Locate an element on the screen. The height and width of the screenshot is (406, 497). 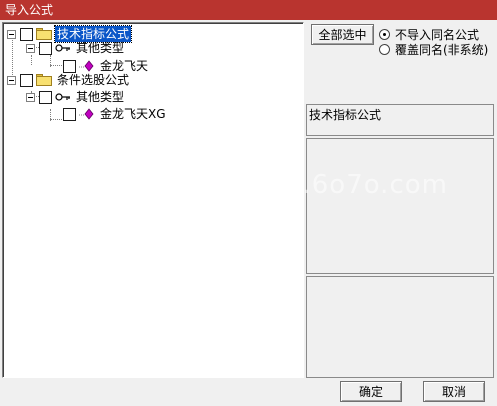
formula-icon is located at coordinates (86, 114).